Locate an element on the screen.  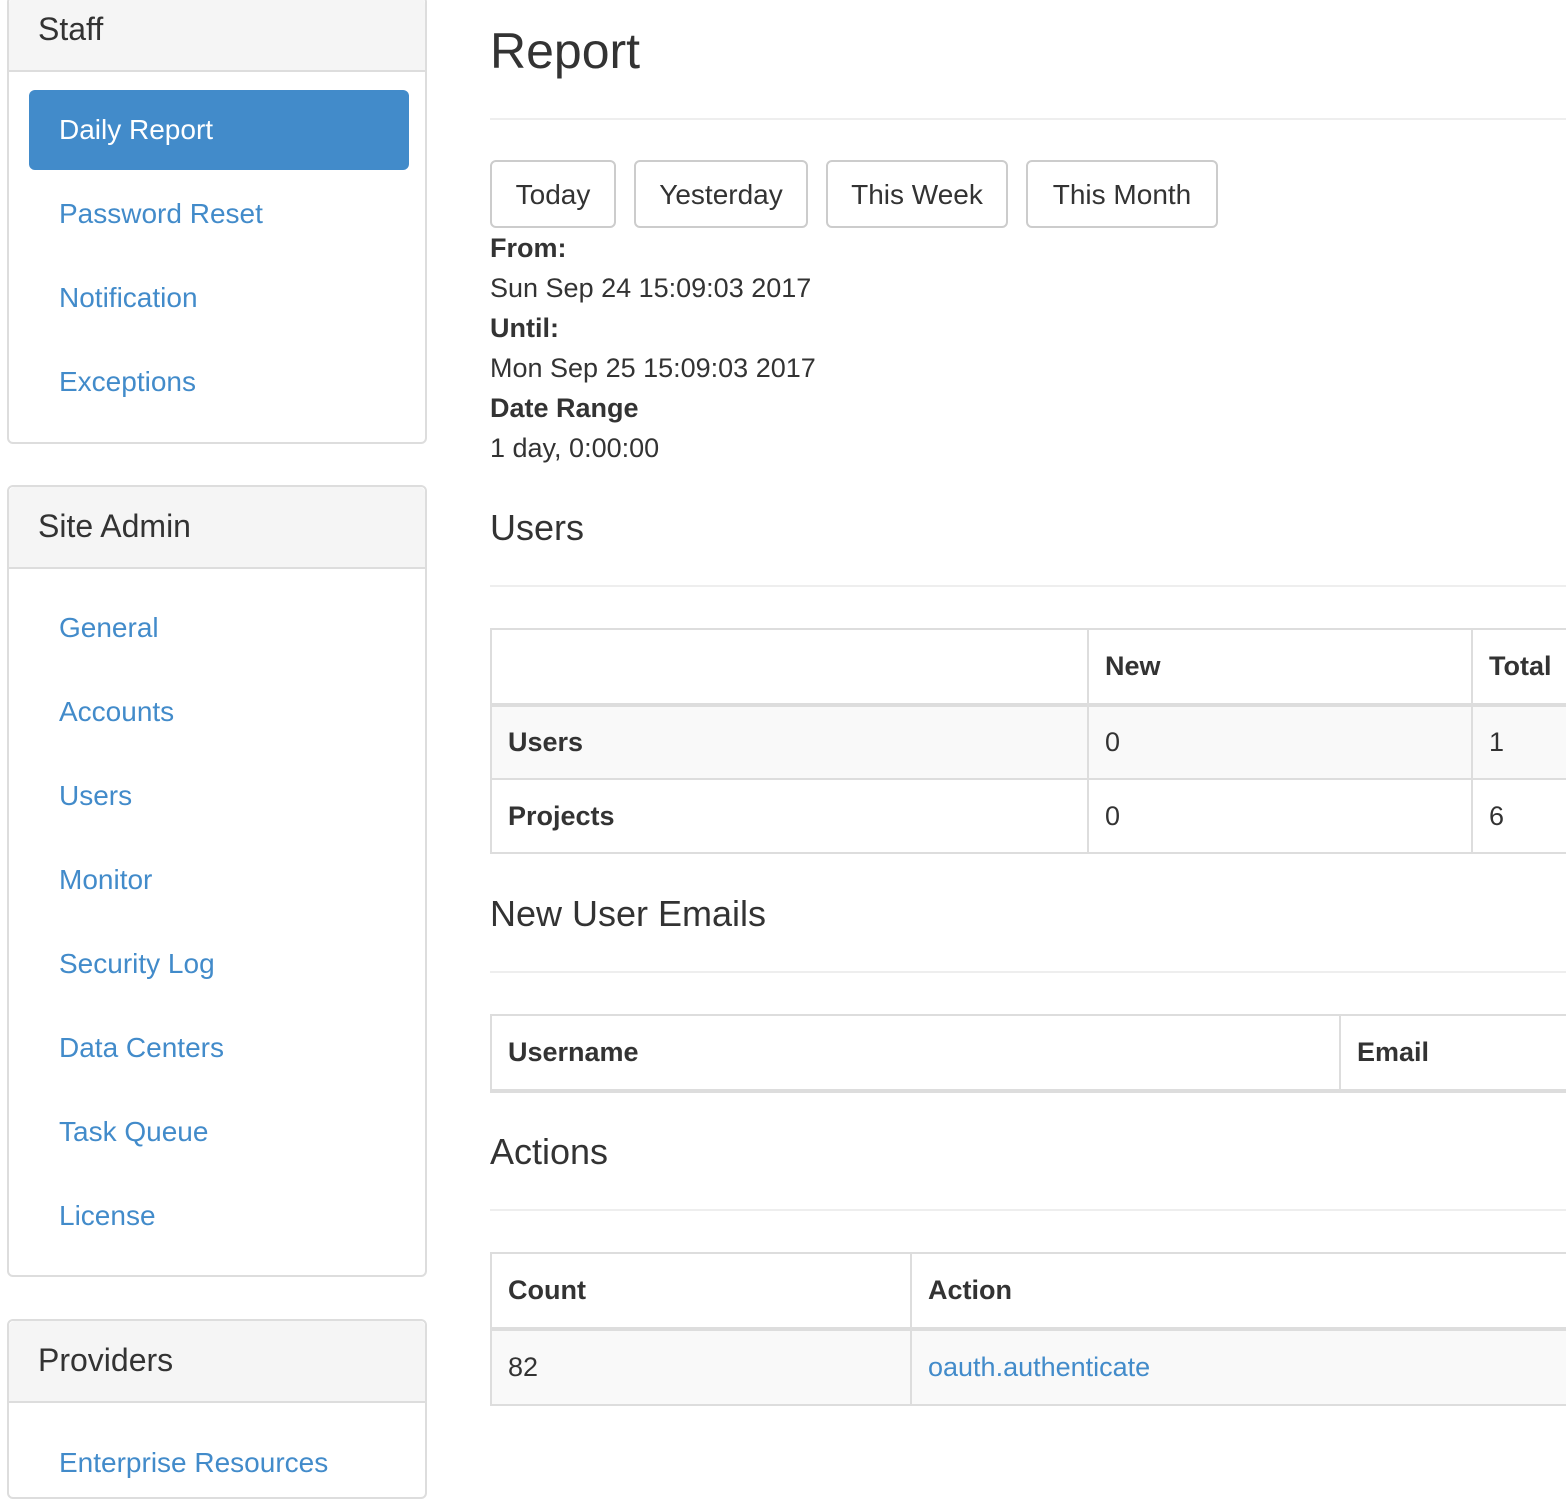
site-admin-panel-heading: Site Admin is located at coordinates (217, 528).